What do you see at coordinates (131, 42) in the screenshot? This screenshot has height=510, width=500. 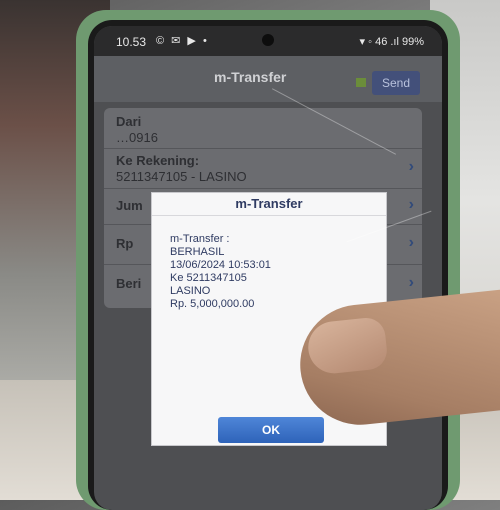 I see `status-time: 10.53` at bounding box center [131, 42].